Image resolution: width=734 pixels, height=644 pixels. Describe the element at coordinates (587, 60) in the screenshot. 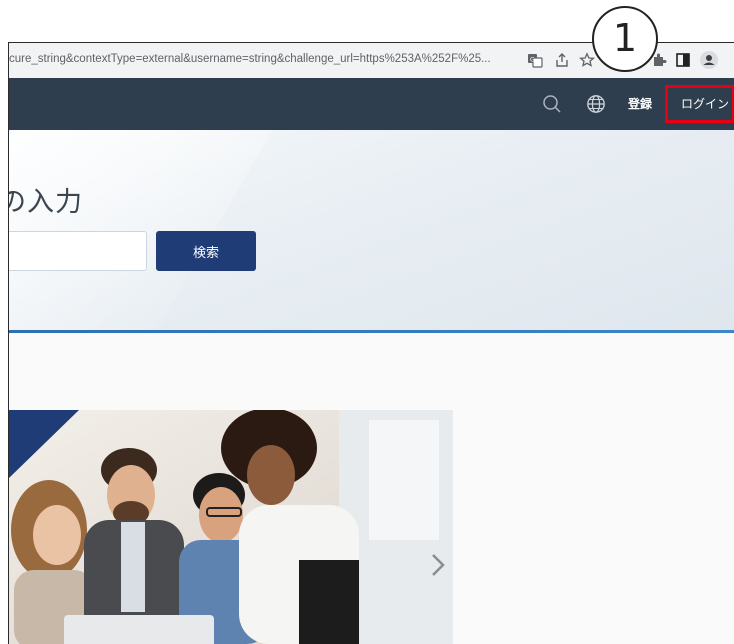

I see `star-icon` at that location.